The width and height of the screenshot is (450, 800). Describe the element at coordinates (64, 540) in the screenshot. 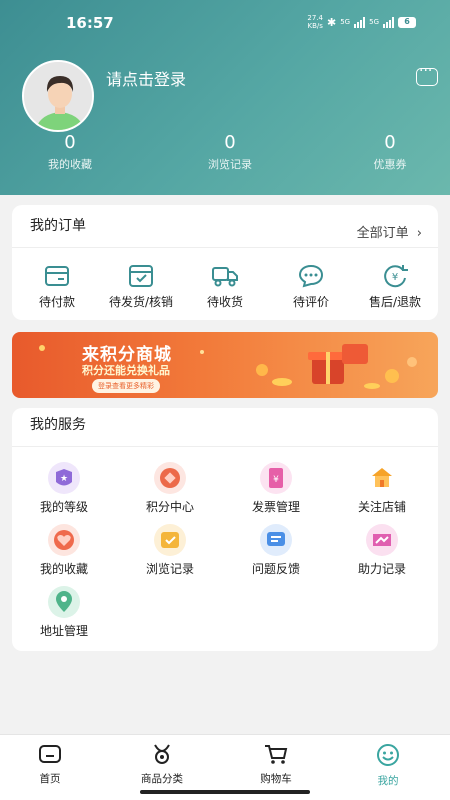

I see `favorite-icon` at that location.